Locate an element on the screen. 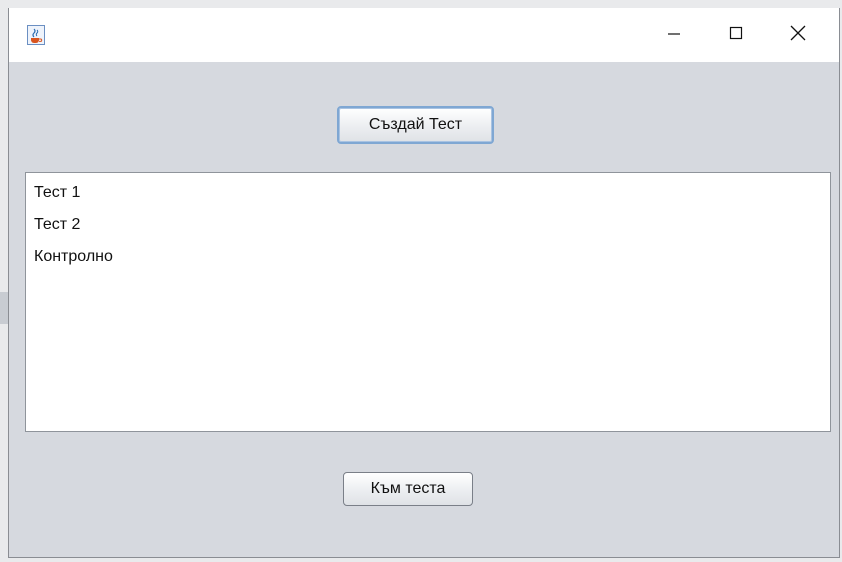 This screenshot has width=842, height=562. maximize-icon is located at coordinates (736, 35).